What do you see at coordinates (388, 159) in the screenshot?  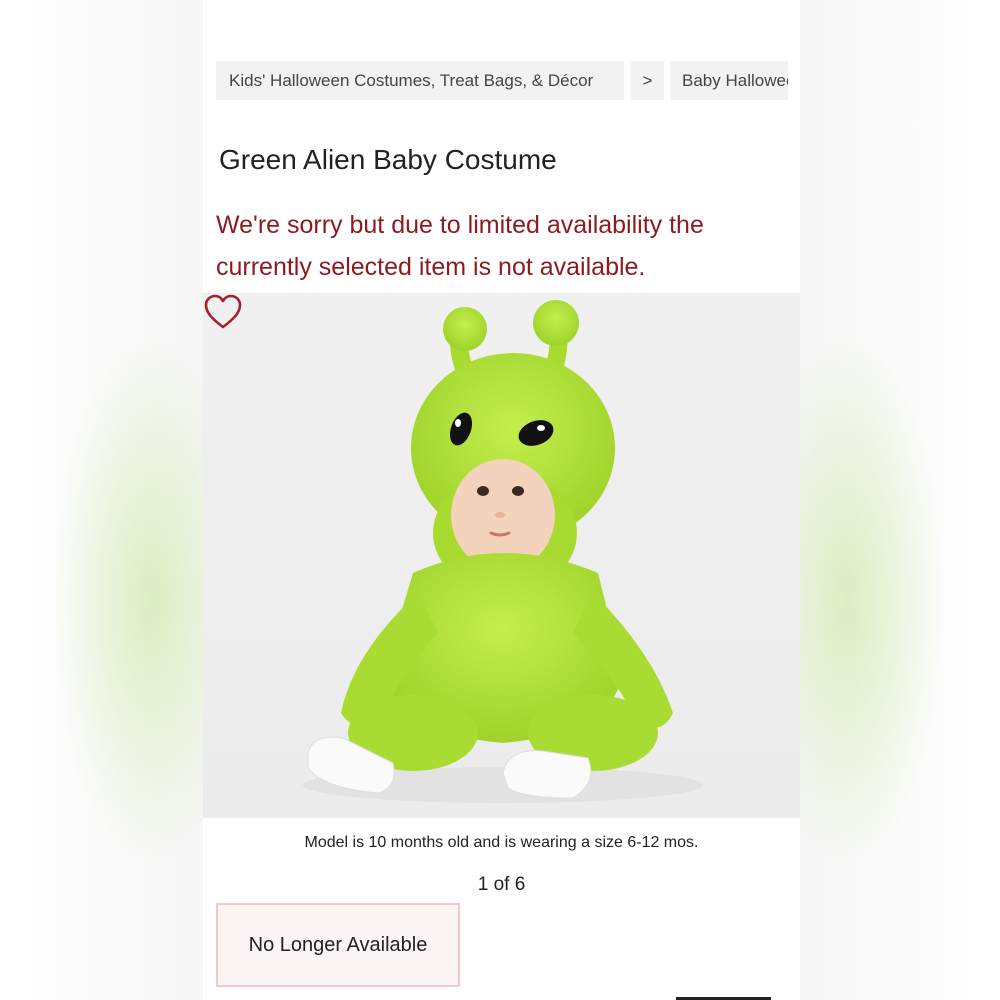 I see `product-title: Green Alien Baby Costume` at bounding box center [388, 159].